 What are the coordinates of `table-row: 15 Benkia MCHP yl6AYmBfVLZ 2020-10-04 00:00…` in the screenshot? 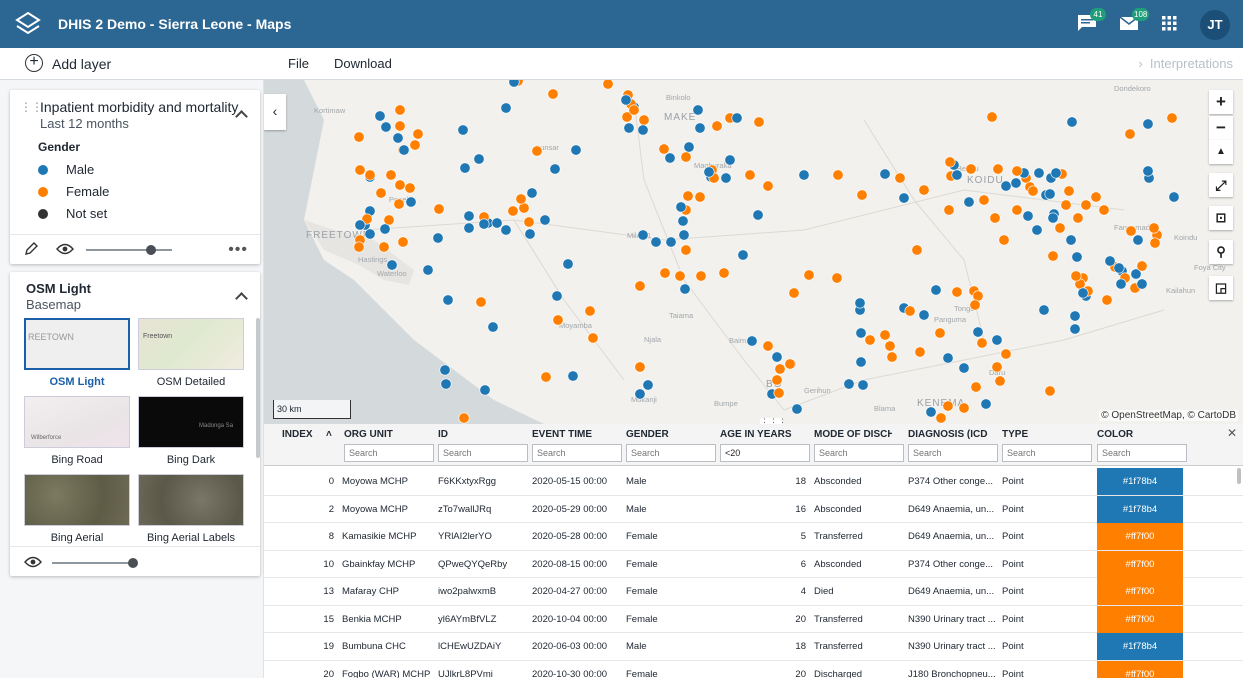 It's located at (753, 619).